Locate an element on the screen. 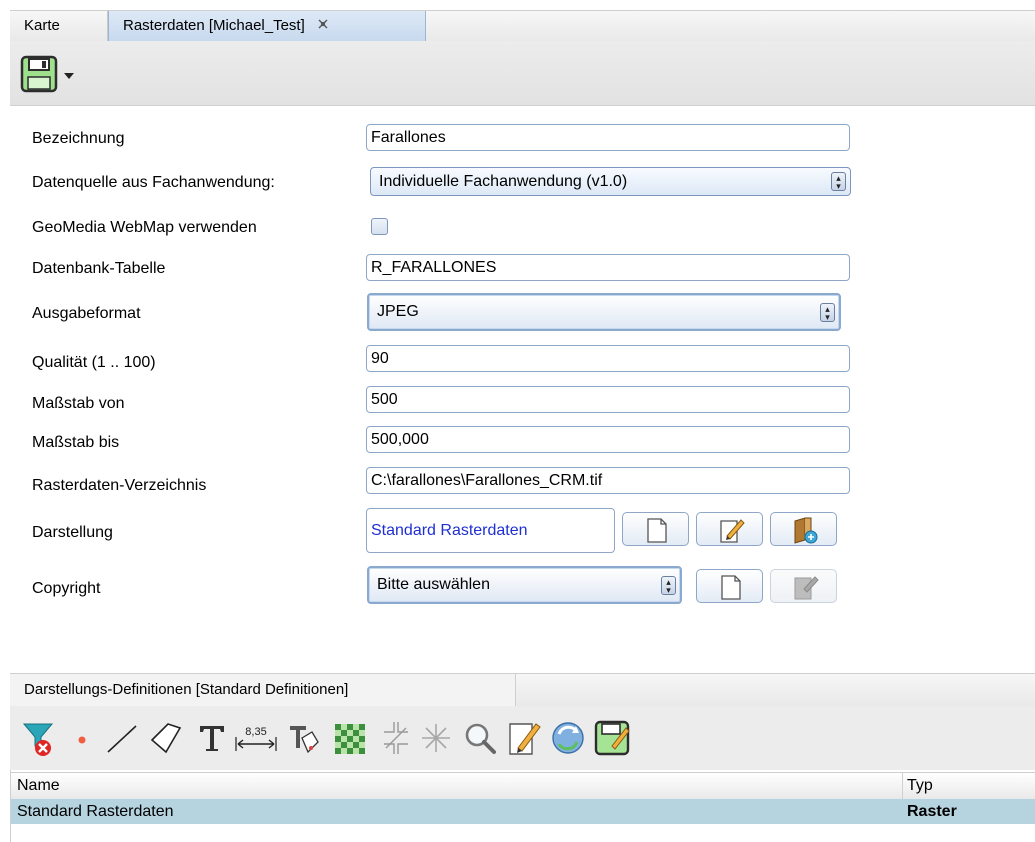  line-tool-button is located at coordinates (122, 738).